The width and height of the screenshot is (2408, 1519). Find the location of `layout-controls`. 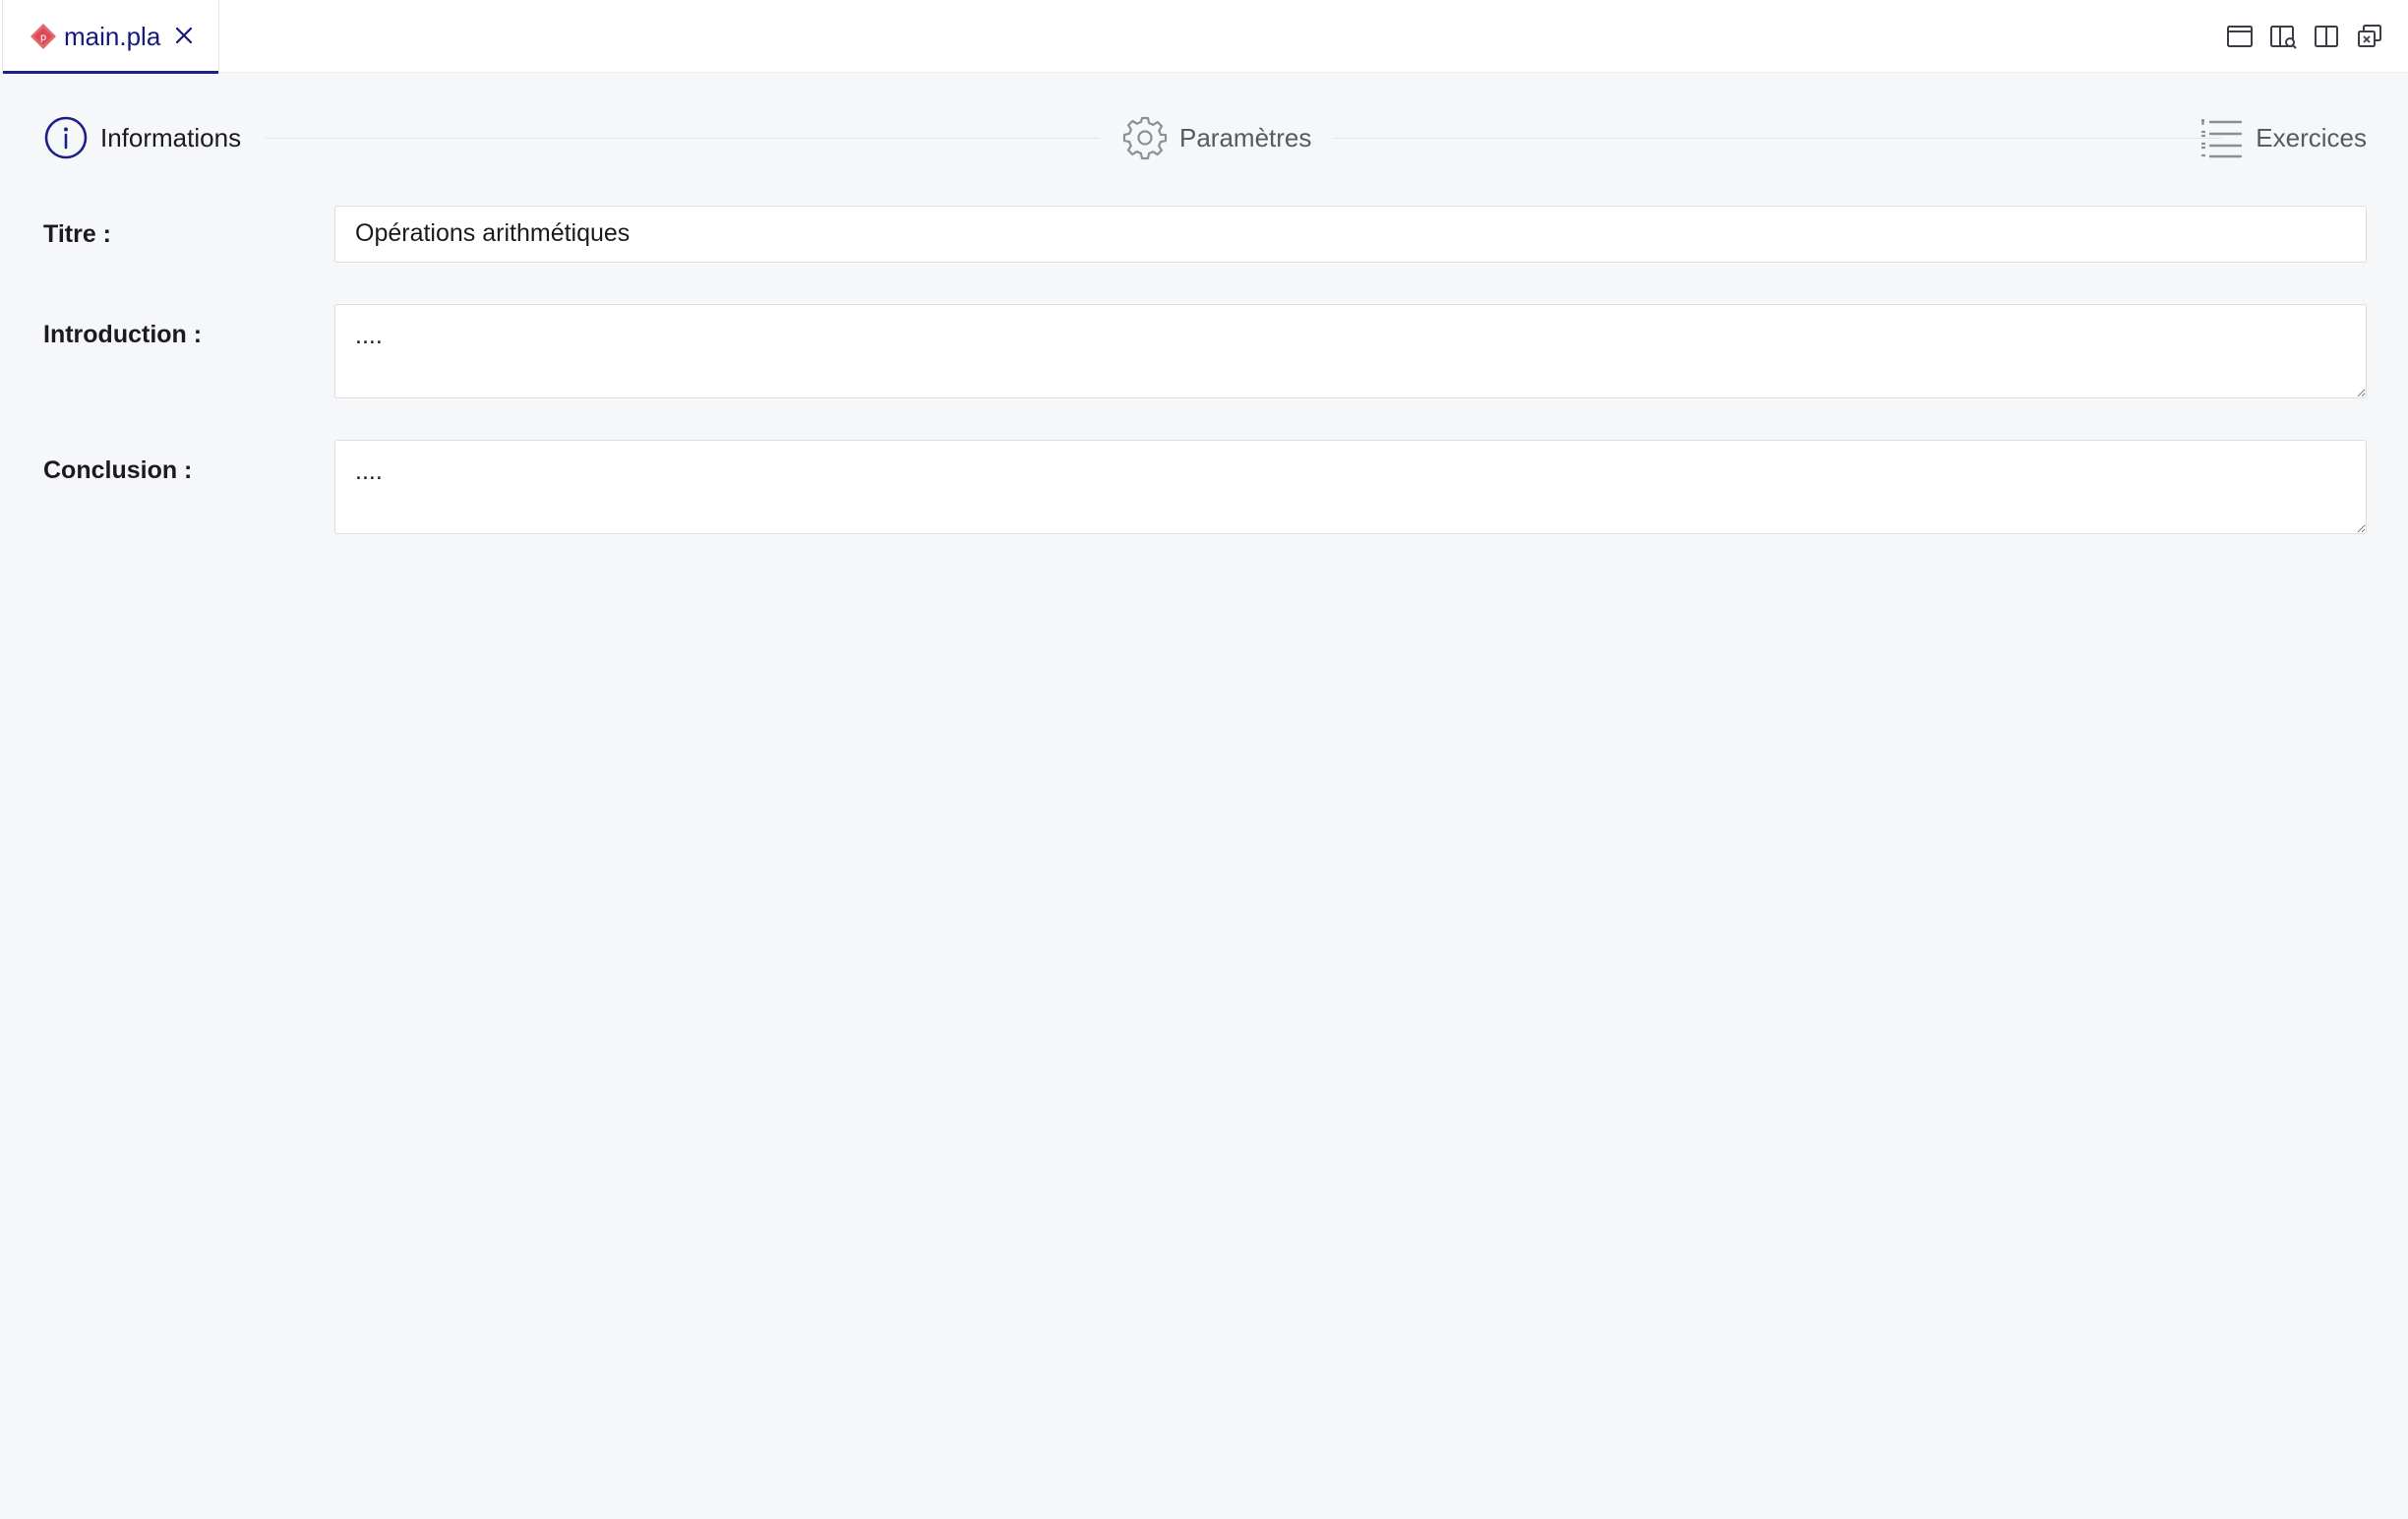

layout-controls is located at coordinates (2304, 37).